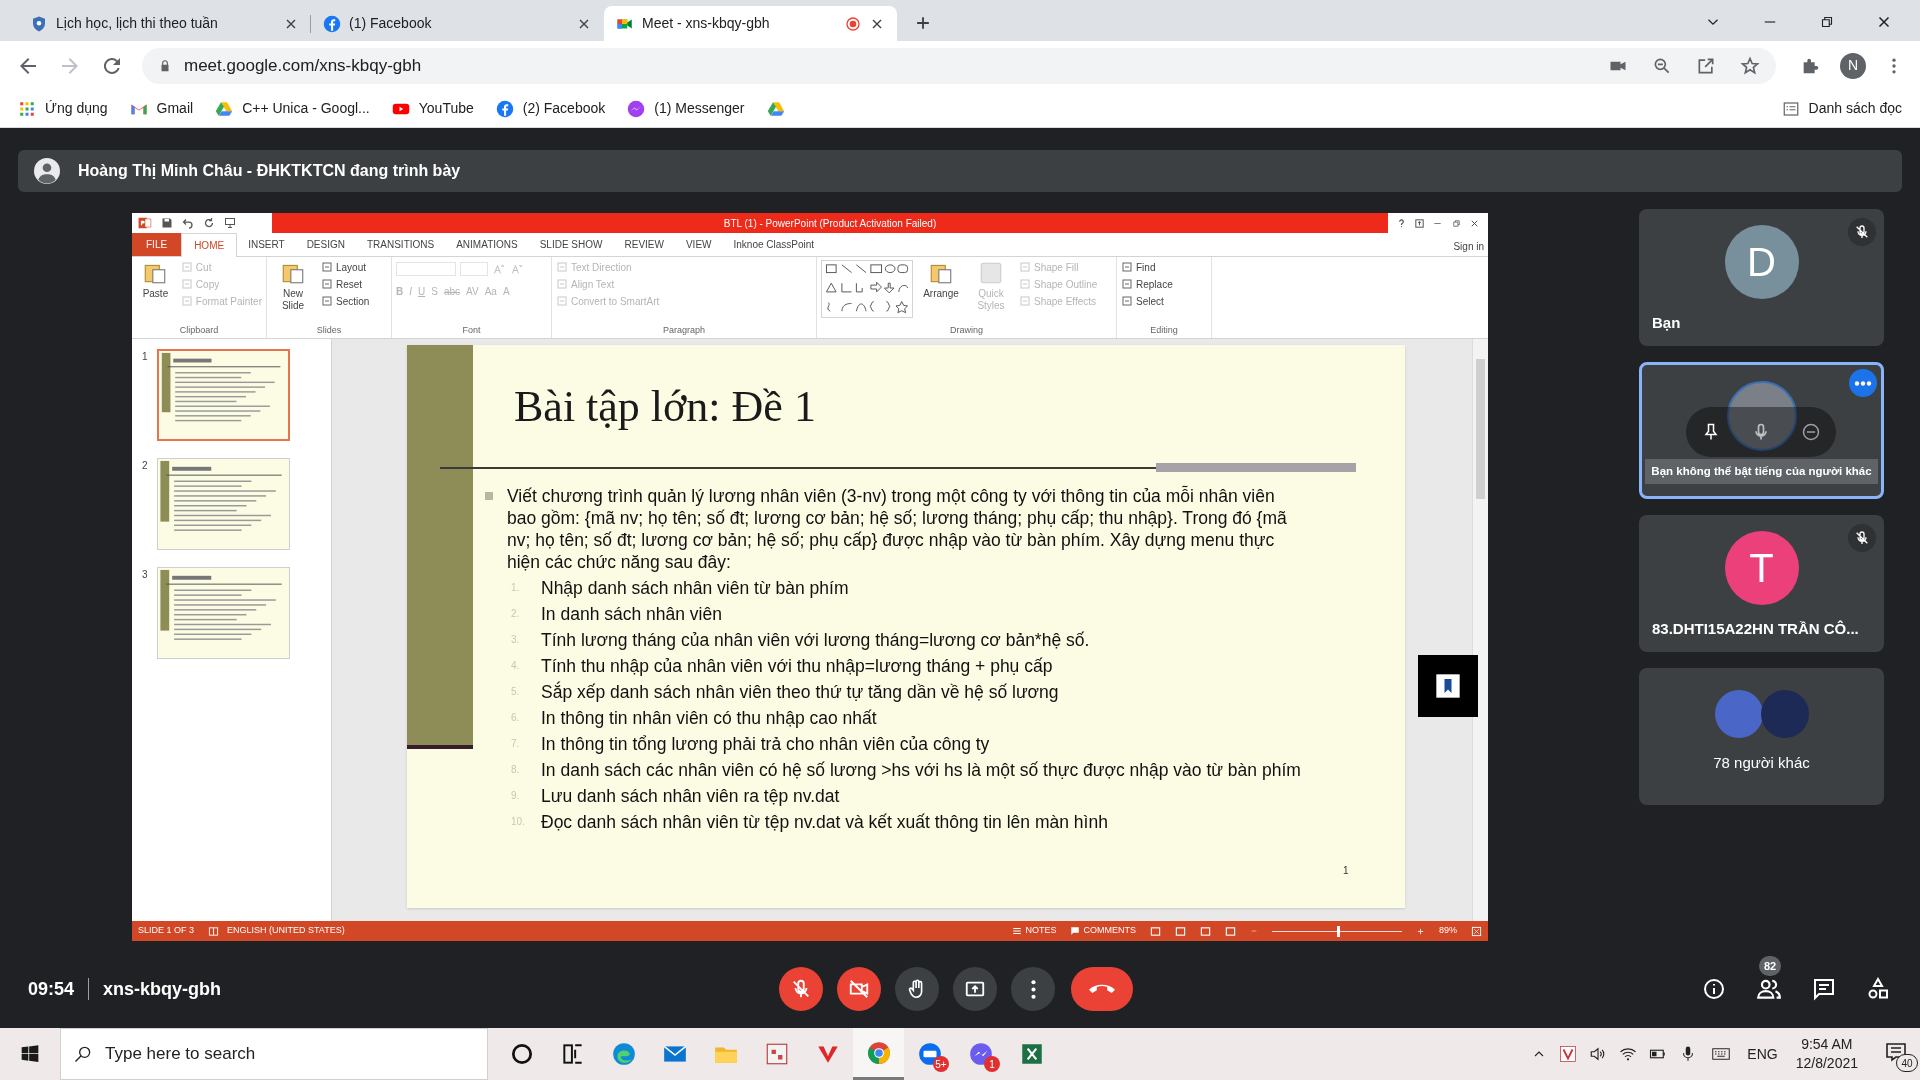 Image resolution: width=1920 pixels, height=1080 pixels. Describe the element at coordinates (1103, 931) in the screenshot. I see `comments-button: COMMENTS` at that location.